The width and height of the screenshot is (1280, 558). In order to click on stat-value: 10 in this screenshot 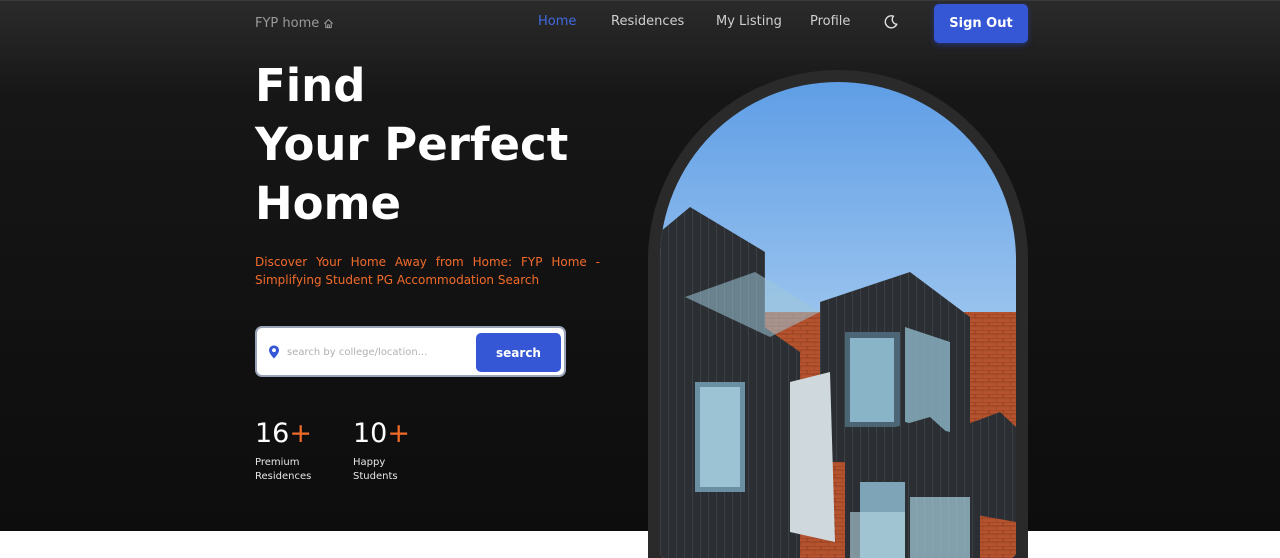, I will do `click(370, 433)`.